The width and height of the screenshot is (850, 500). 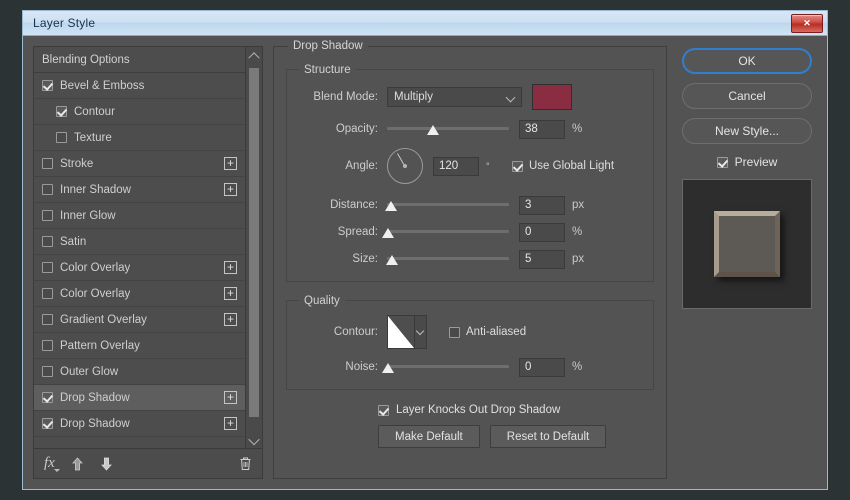 What do you see at coordinates (139, 190) in the screenshot?
I see `effect-row: Inner Shadow +` at bounding box center [139, 190].